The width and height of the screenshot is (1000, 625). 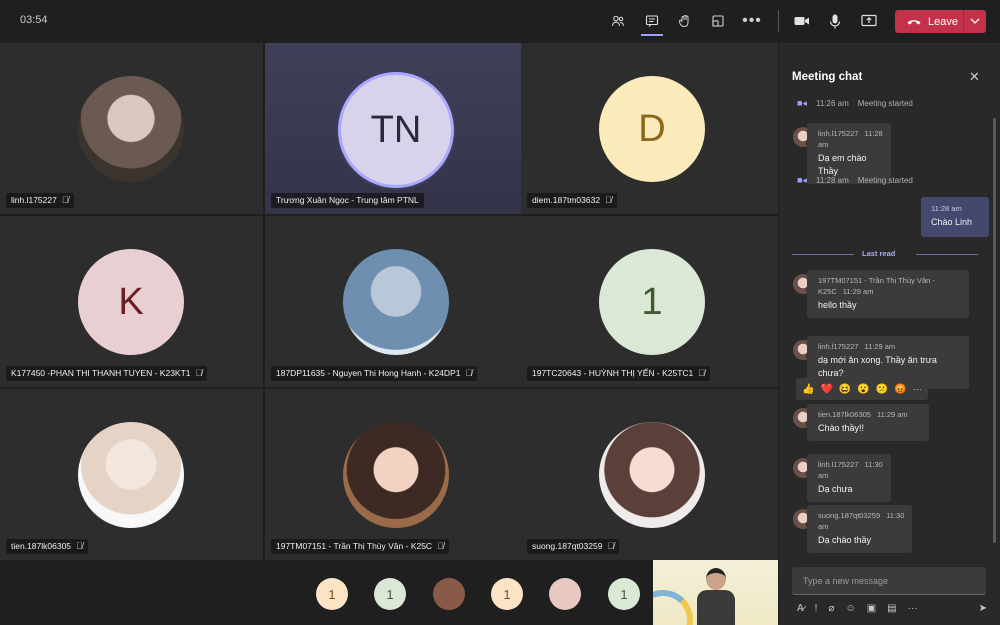 What do you see at coordinates (827, 291) in the screenshot?
I see `message-author-cont: K25C` at bounding box center [827, 291].